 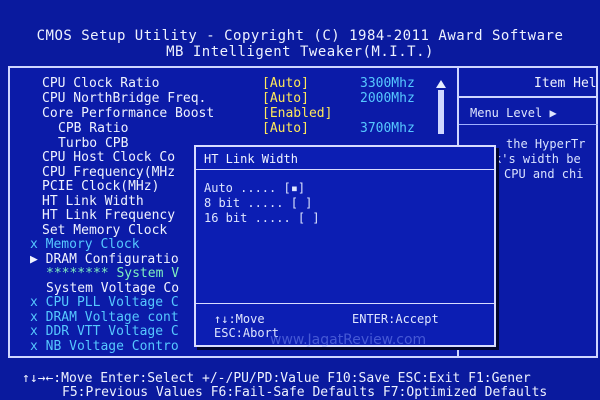 What do you see at coordinates (565, 83) in the screenshot?
I see `help-title: Item Hel` at bounding box center [565, 83].